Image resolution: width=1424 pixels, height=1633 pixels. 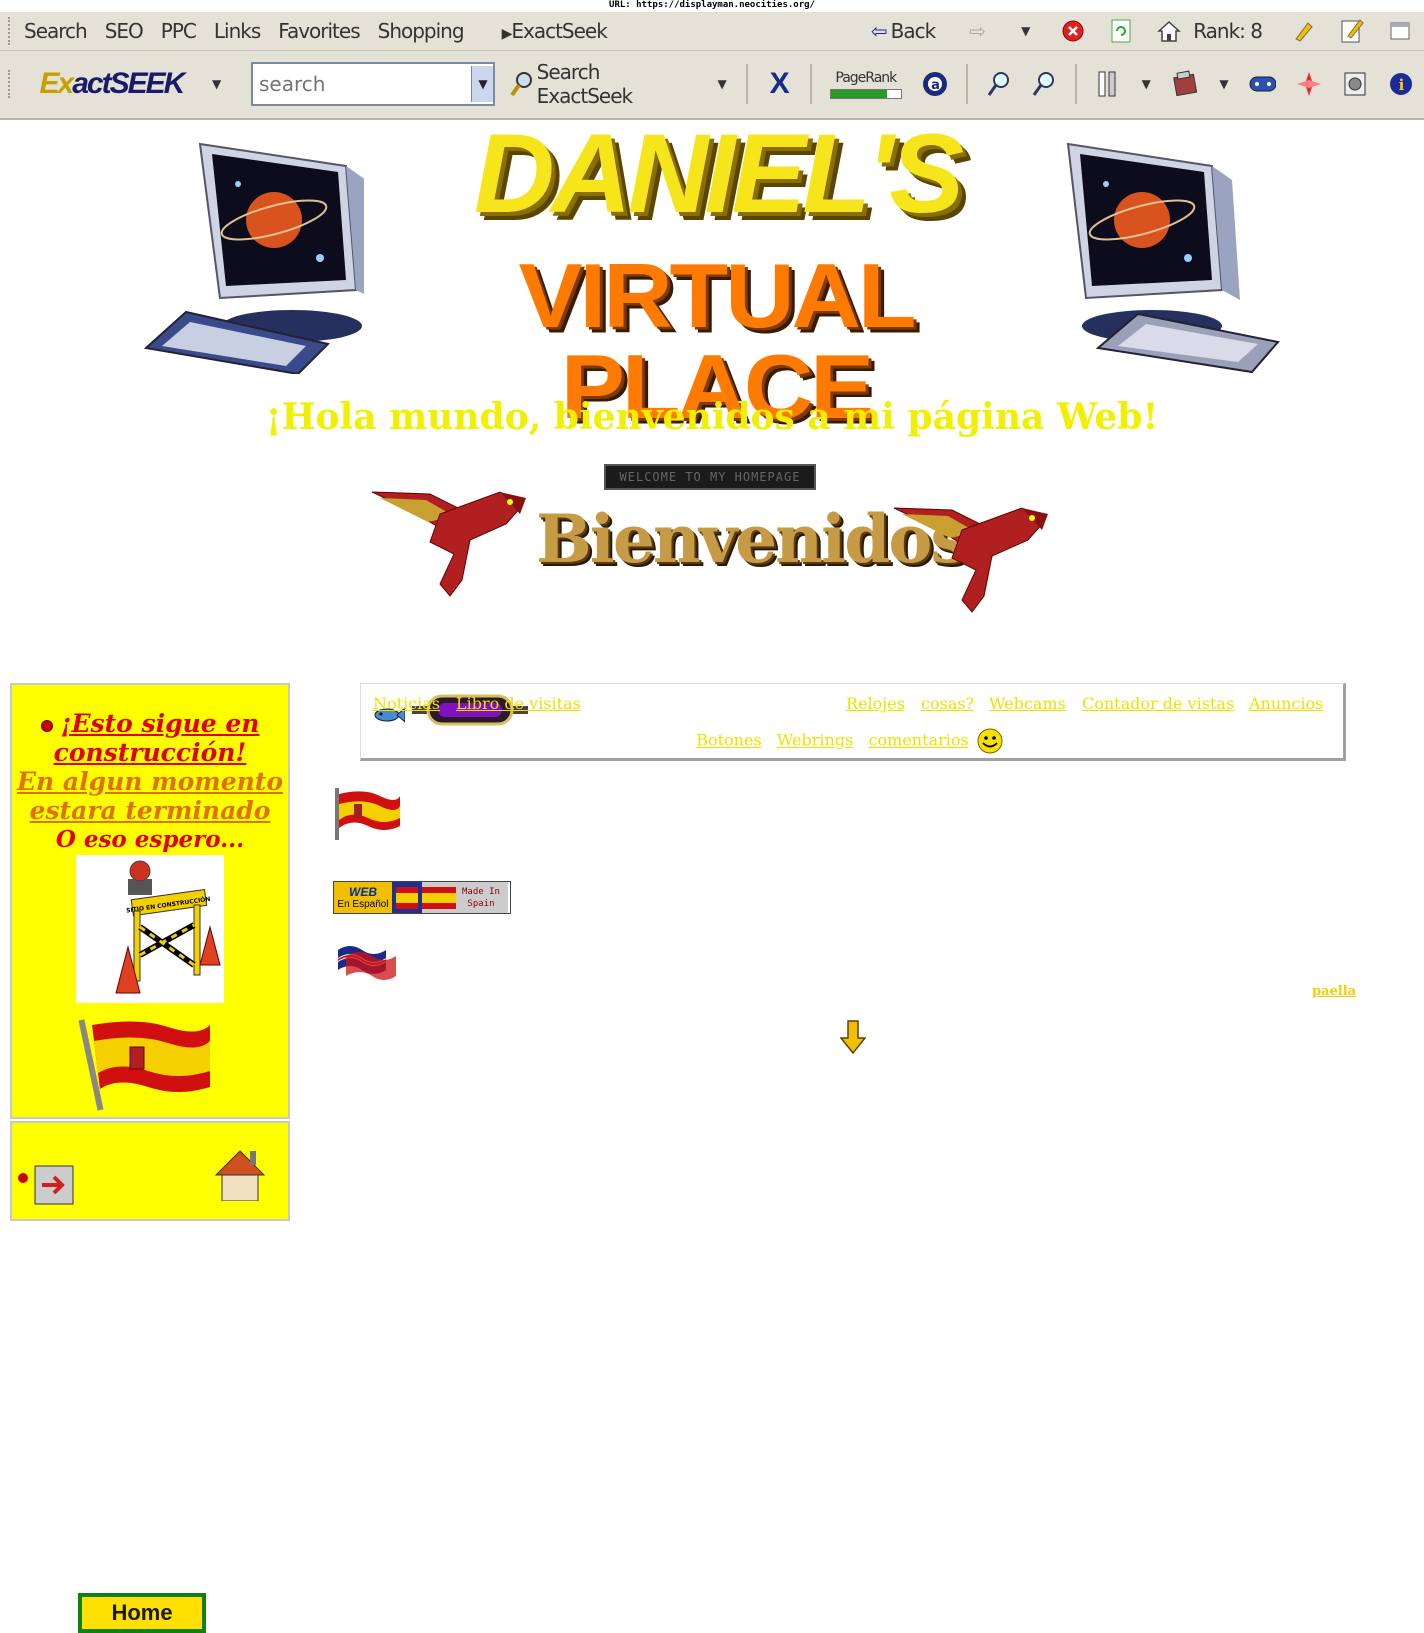 What do you see at coordinates (1309, 84) in the screenshot?
I see `compass-icon` at bounding box center [1309, 84].